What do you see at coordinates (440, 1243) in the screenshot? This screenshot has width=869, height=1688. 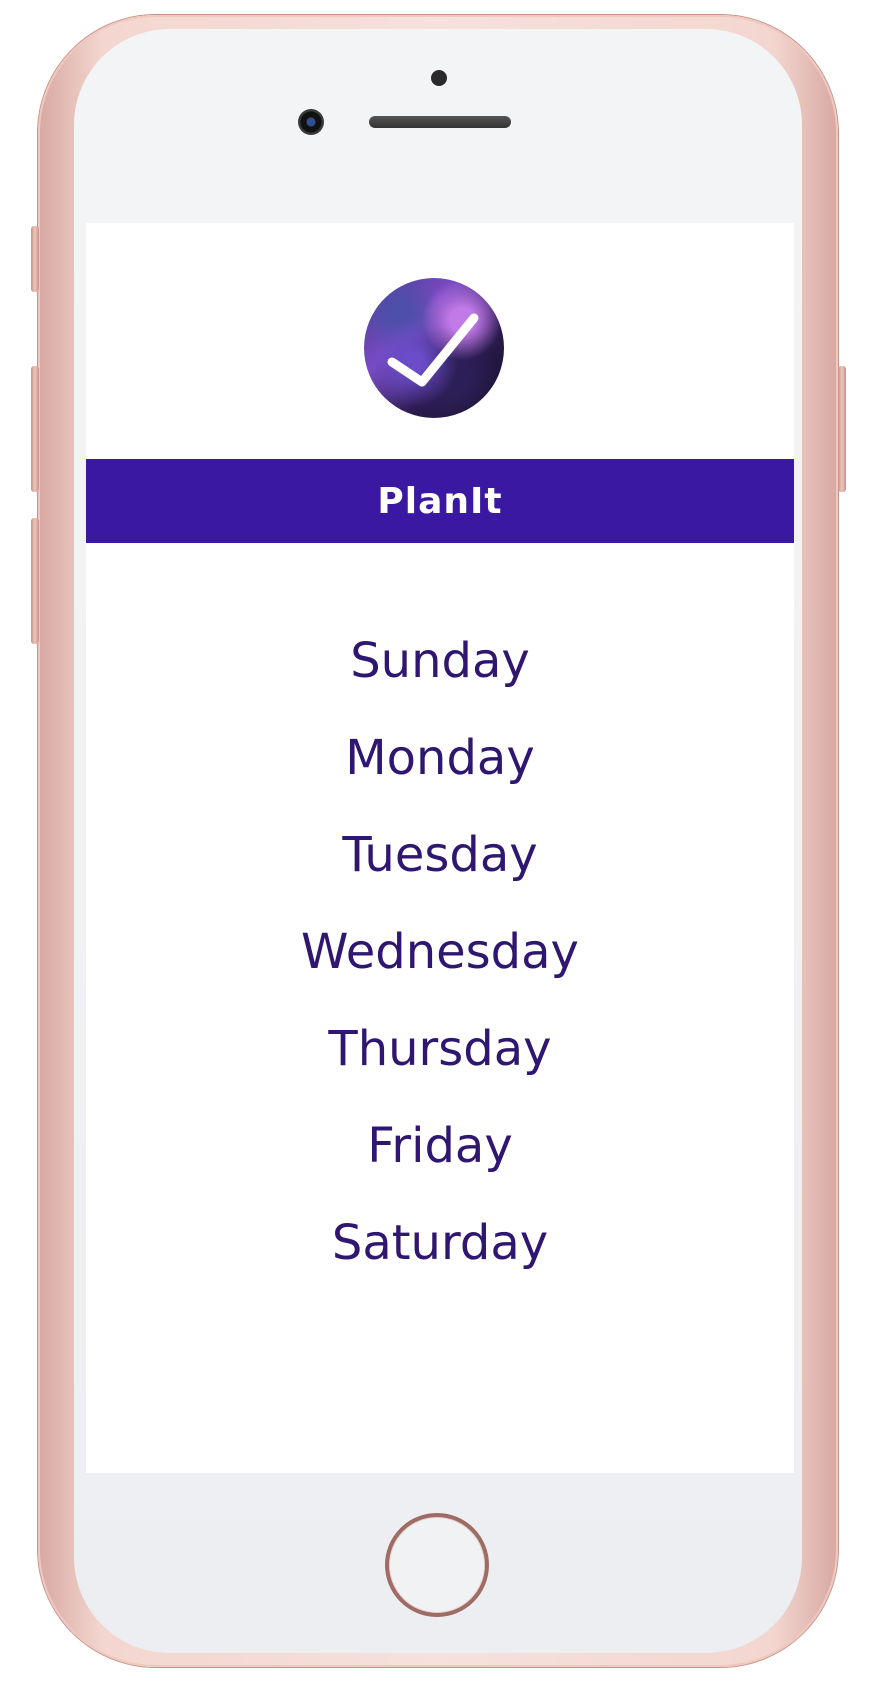 I see `day-item-saturday: Saturday` at bounding box center [440, 1243].